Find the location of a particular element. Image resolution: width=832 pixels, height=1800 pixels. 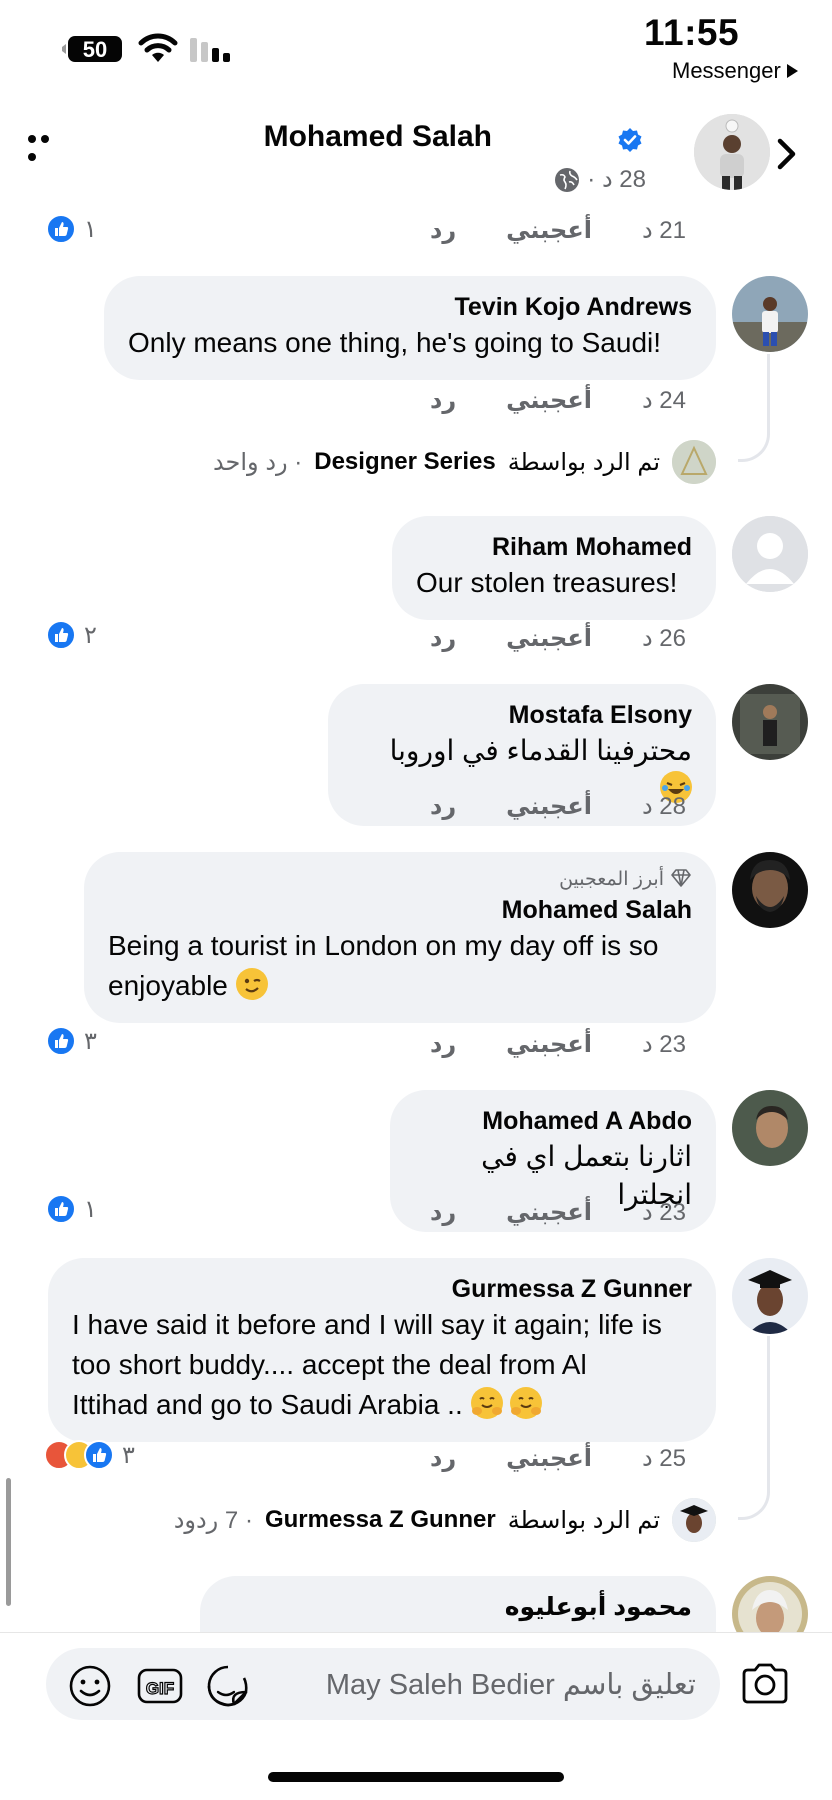

comment-text-line: enjoyable is located at coordinates (400, 986).